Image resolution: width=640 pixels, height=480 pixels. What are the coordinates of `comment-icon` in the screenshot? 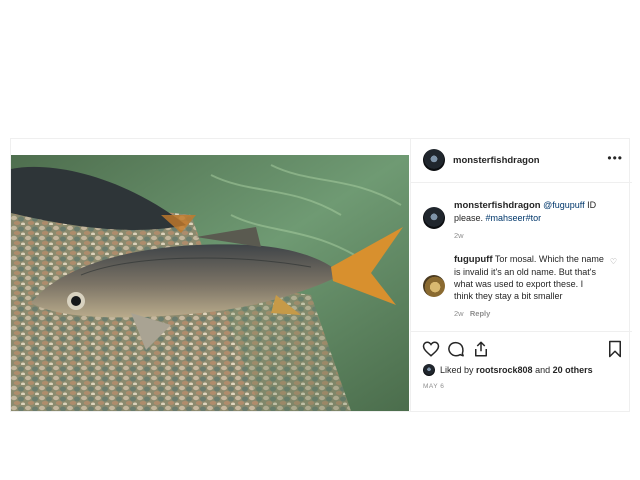 It's located at (456, 349).